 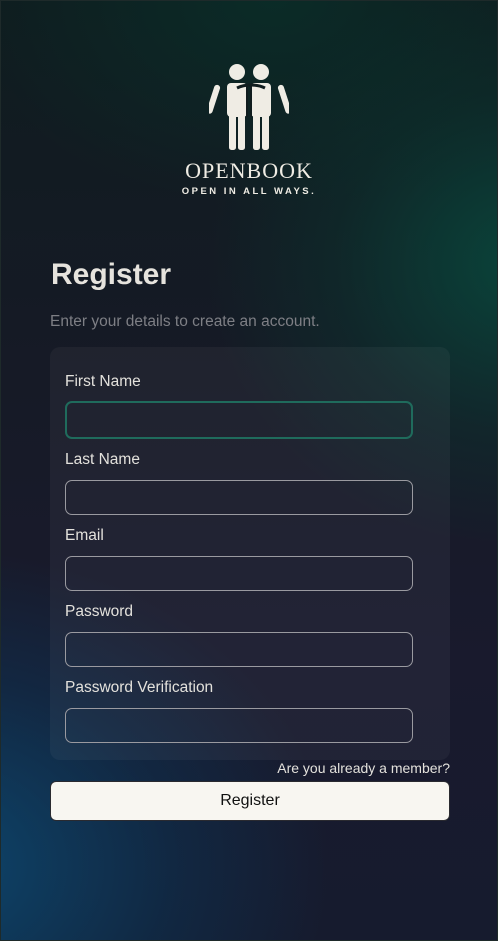 I want to click on password-verification-label: Password Verification, so click(x=139, y=687).